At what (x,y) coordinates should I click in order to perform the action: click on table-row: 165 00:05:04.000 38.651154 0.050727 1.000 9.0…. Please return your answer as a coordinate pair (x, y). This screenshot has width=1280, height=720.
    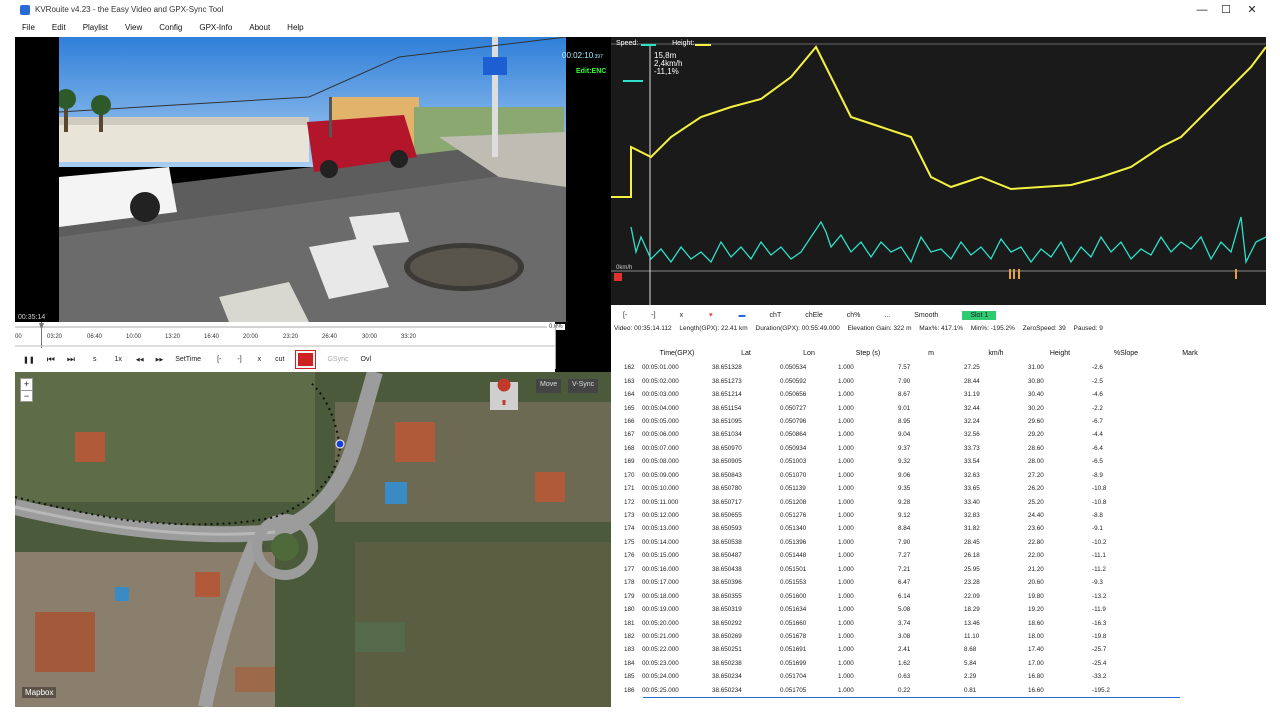
    Looking at the image, I should click on (934, 407).